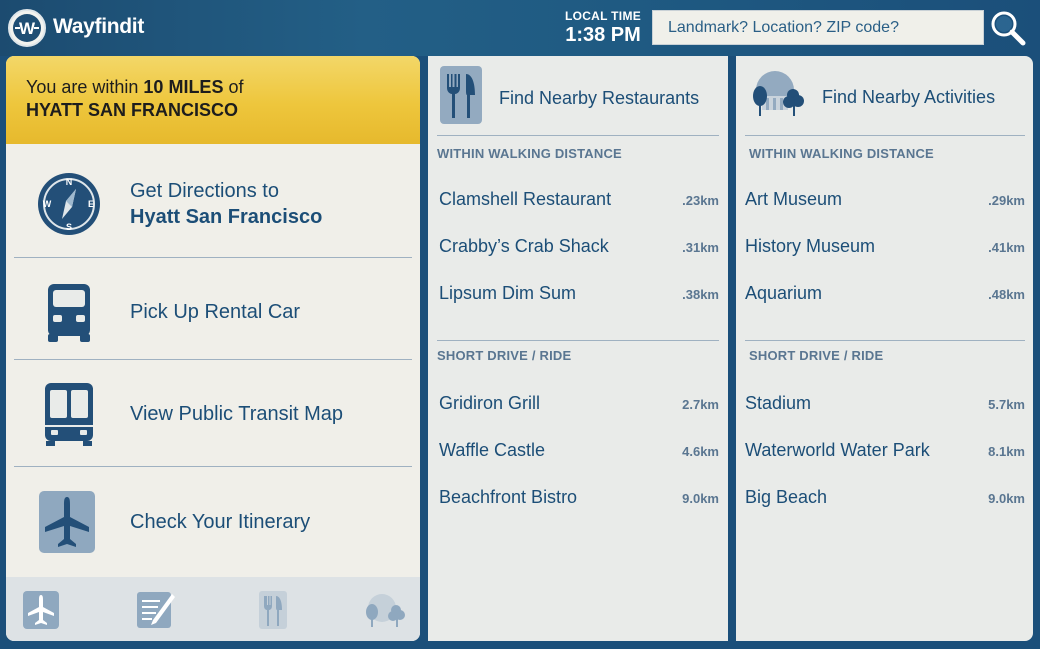 Image resolution: width=1040 pixels, height=649 pixels. What do you see at coordinates (700, 247) in the screenshot?
I see `restaurant-distance: .31km` at bounding box center [700, 247].